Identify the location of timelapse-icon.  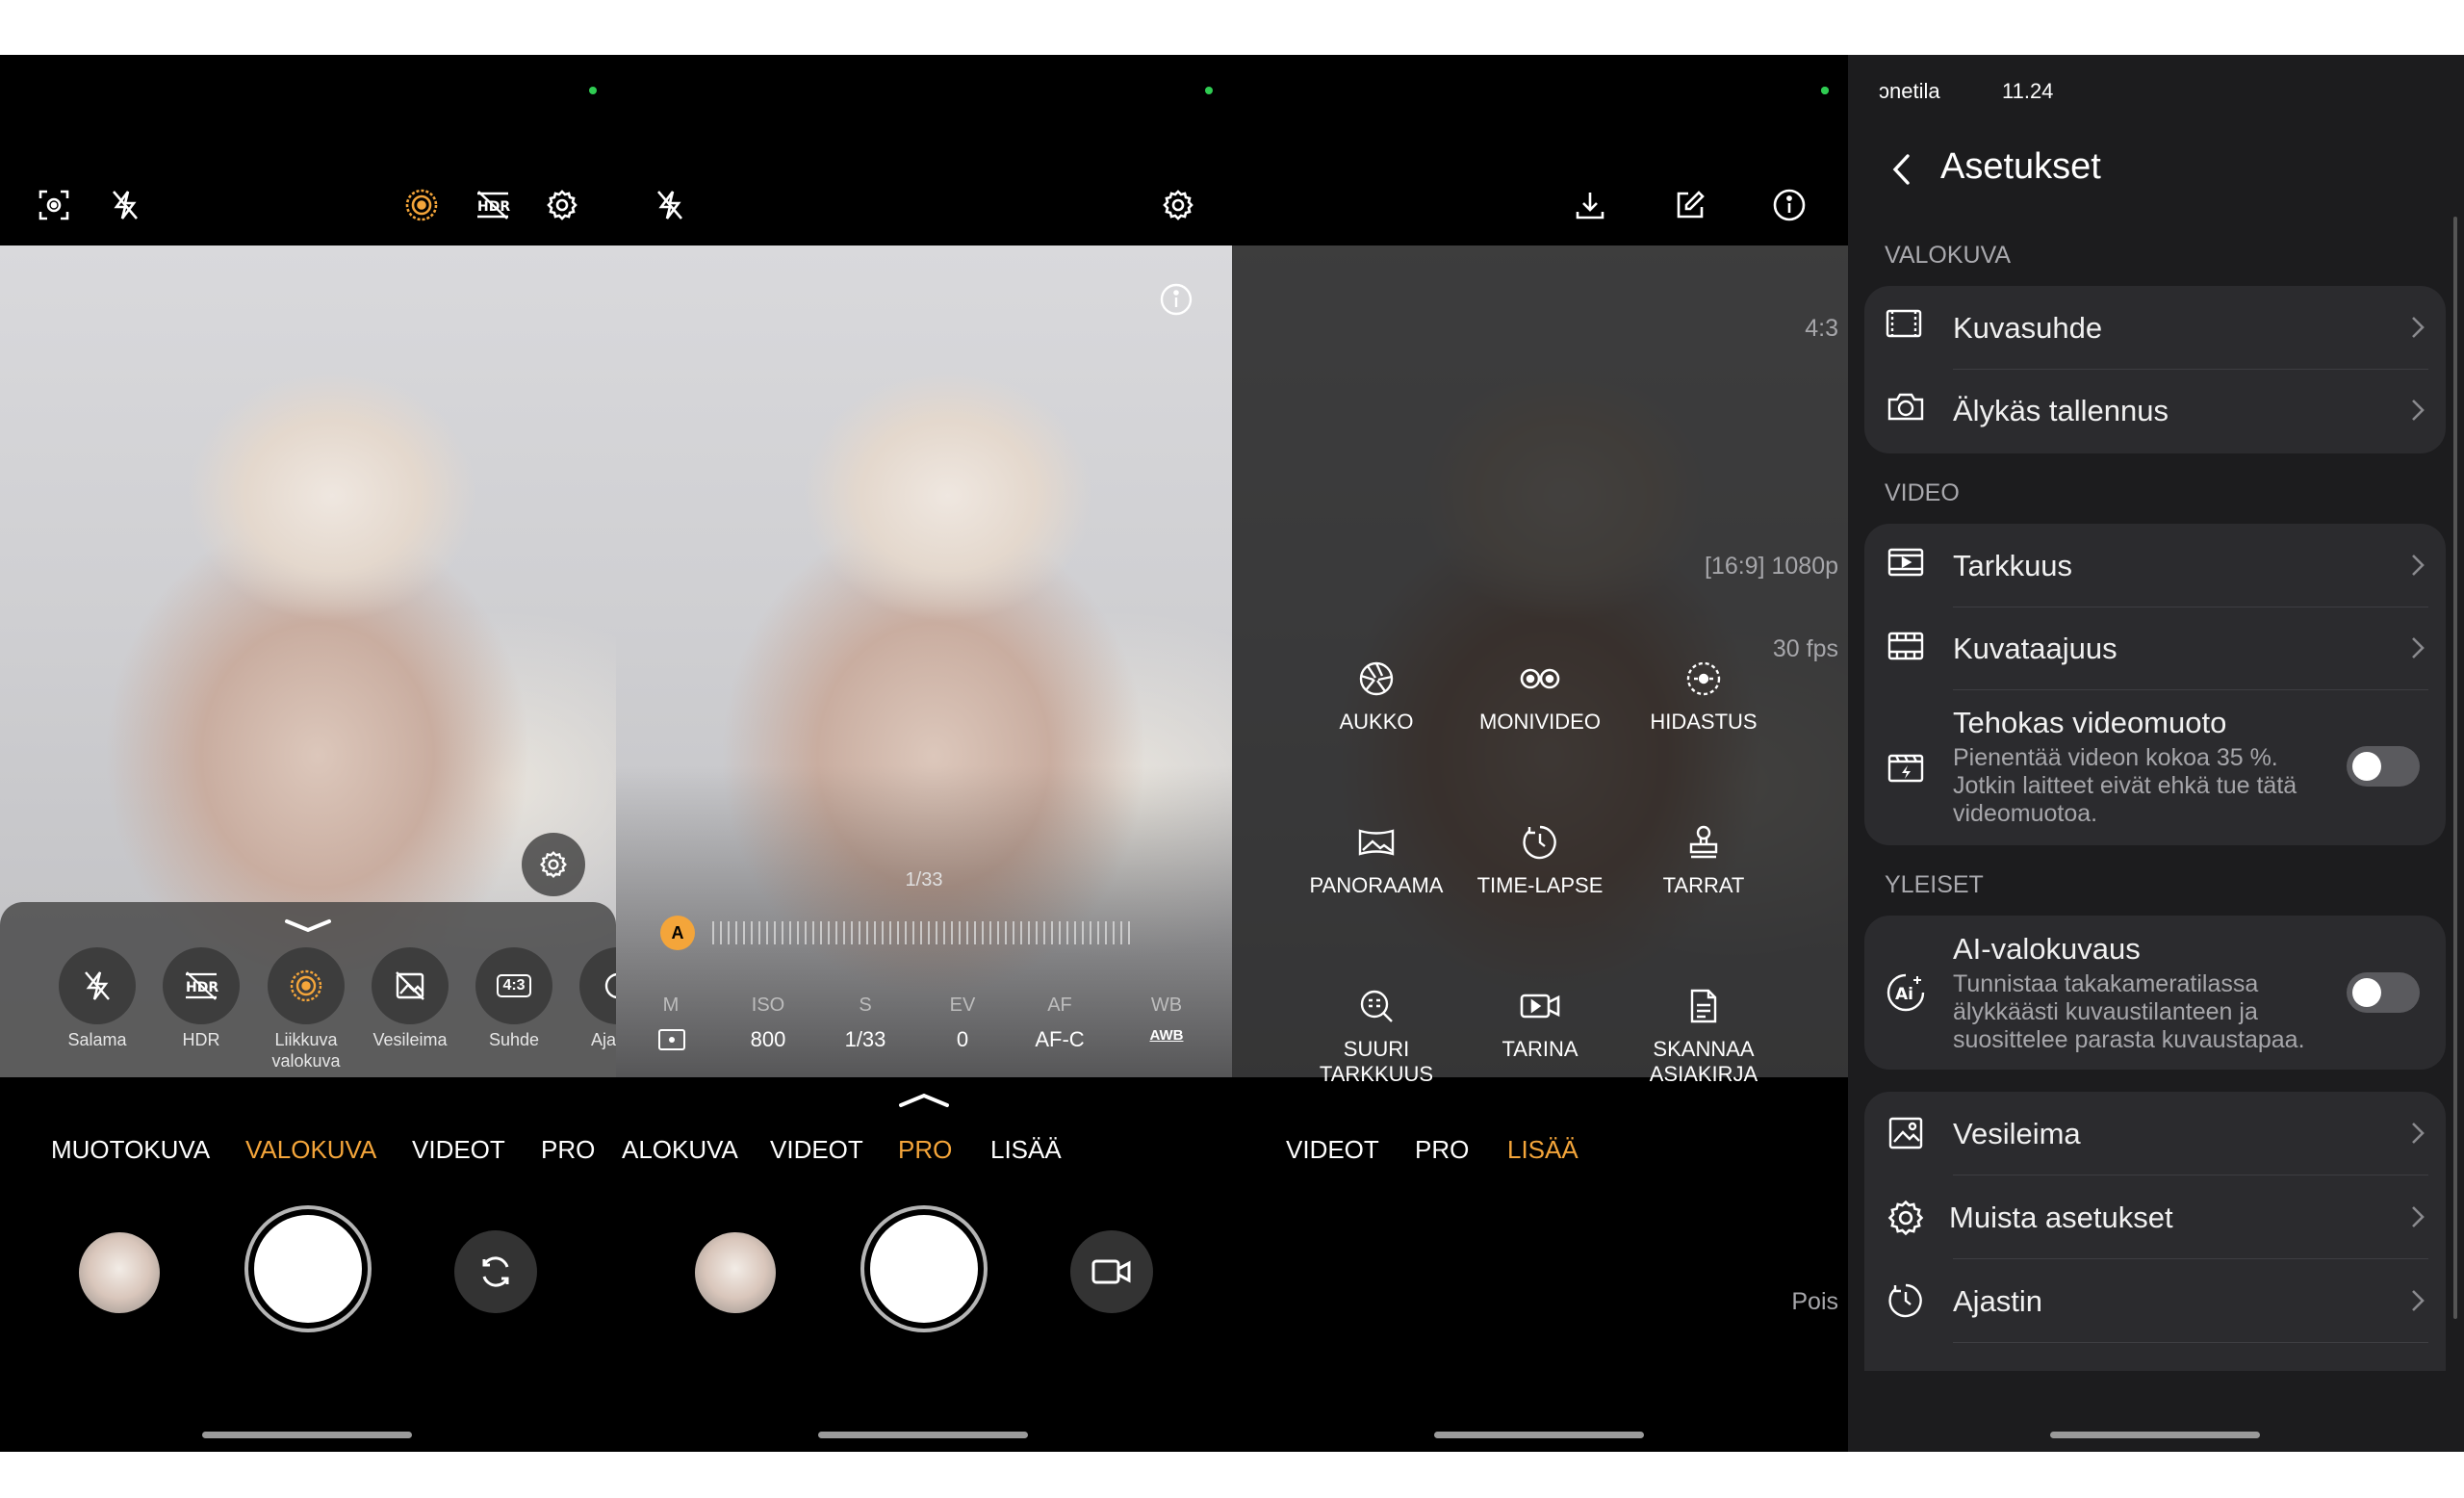
(1540, 842).